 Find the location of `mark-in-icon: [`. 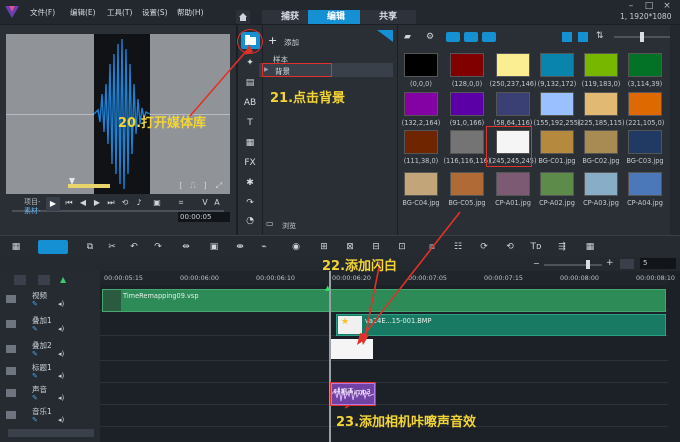

mark-in-icon: [ is located at coordinates (181, 186).